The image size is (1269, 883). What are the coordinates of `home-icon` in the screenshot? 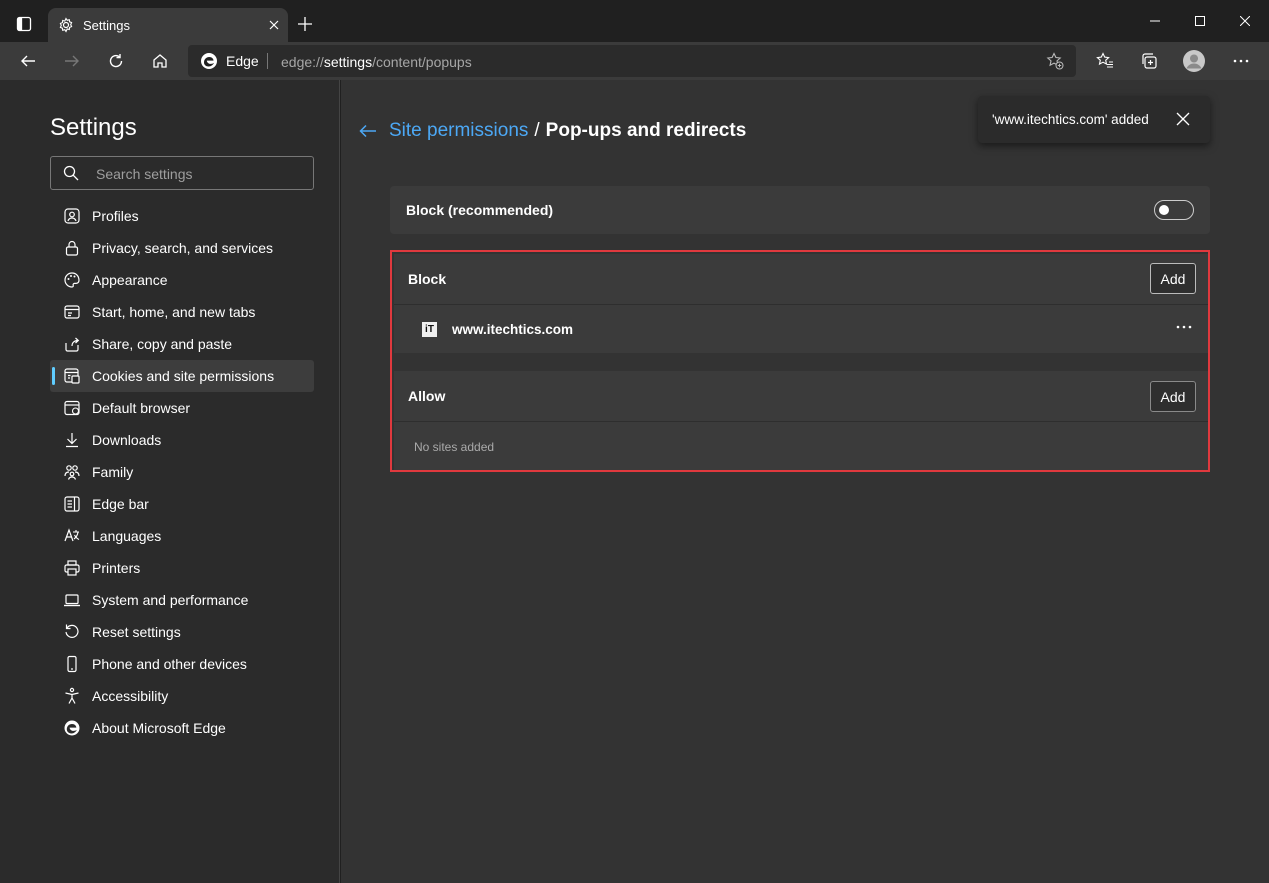 It's located at (160, 61).